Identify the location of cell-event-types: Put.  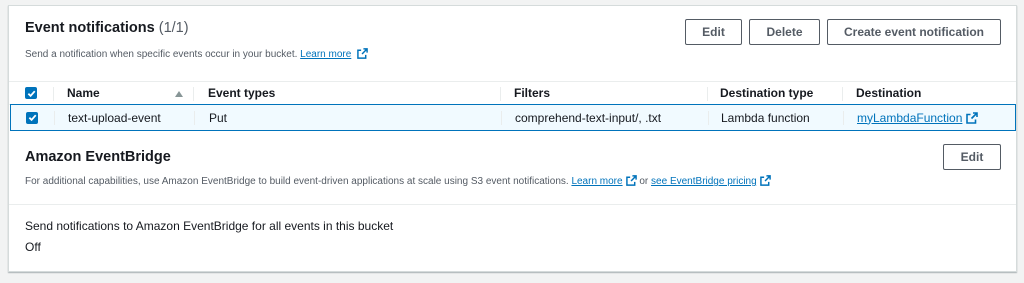
(218, 117).